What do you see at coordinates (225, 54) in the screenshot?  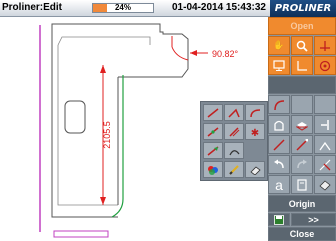 I see `angle-label: 90.82°` at bounding box center [225, 54].